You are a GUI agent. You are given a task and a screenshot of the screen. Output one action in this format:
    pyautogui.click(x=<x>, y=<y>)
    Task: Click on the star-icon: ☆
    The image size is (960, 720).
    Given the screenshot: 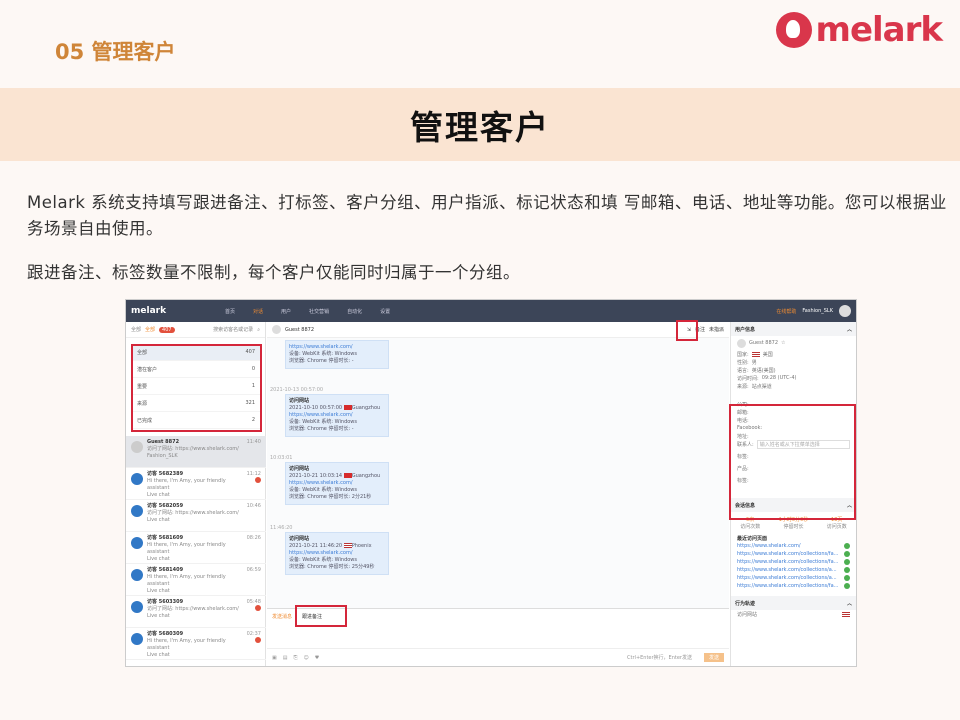 What is the action you would take?
    pyautogui.click(x=783, y=343)
    